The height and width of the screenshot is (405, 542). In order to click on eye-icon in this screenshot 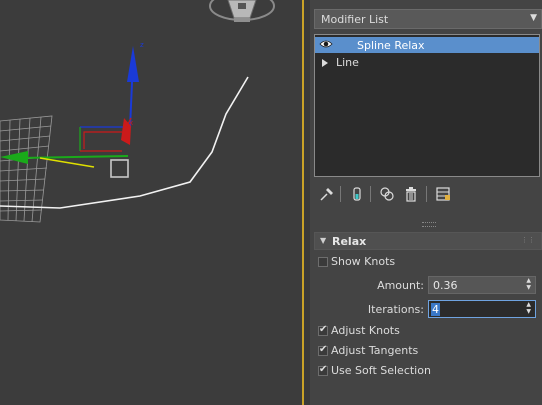, I will do `click(326, 45)`.